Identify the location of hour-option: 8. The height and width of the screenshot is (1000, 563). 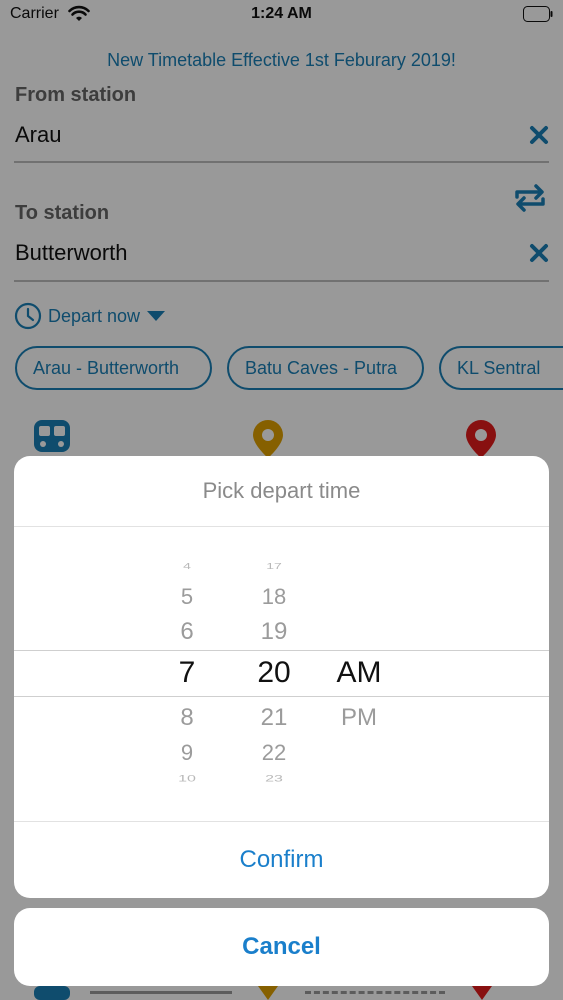
(187, 717).